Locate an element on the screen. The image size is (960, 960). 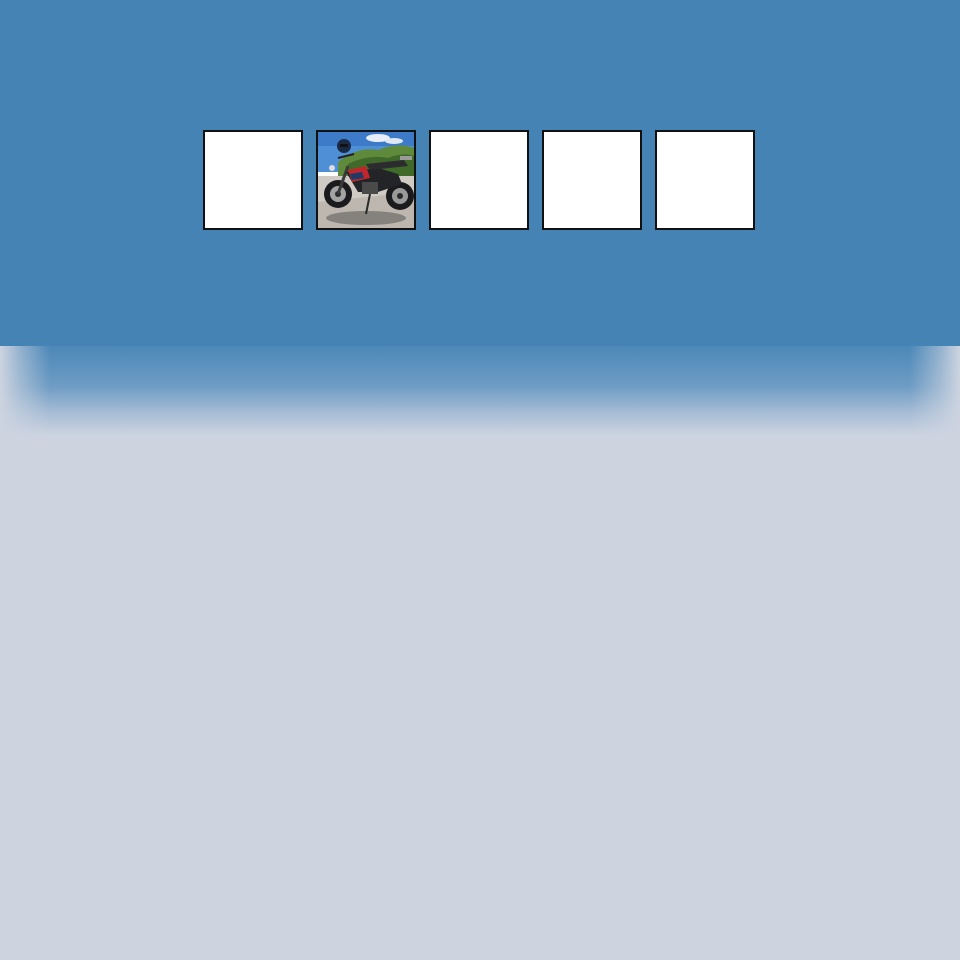
thumbnail-strip is located at coordinates (479, 180).